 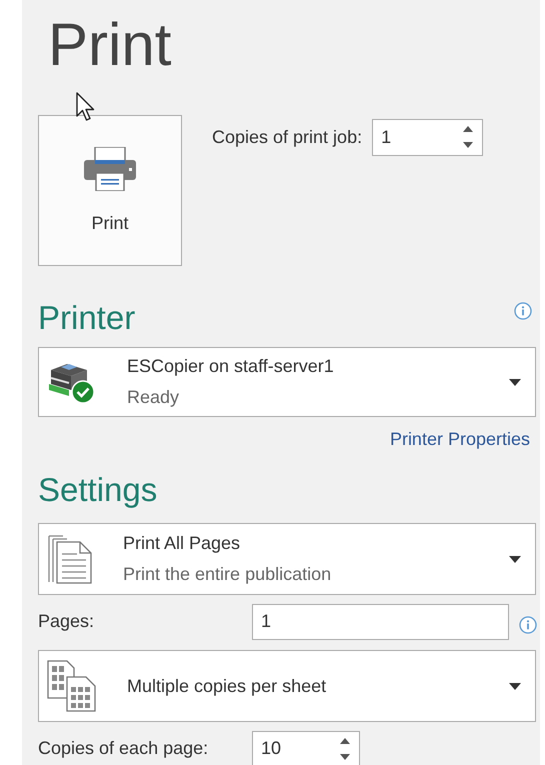 I want to click on pages-icon, so click(x=70, y=559).